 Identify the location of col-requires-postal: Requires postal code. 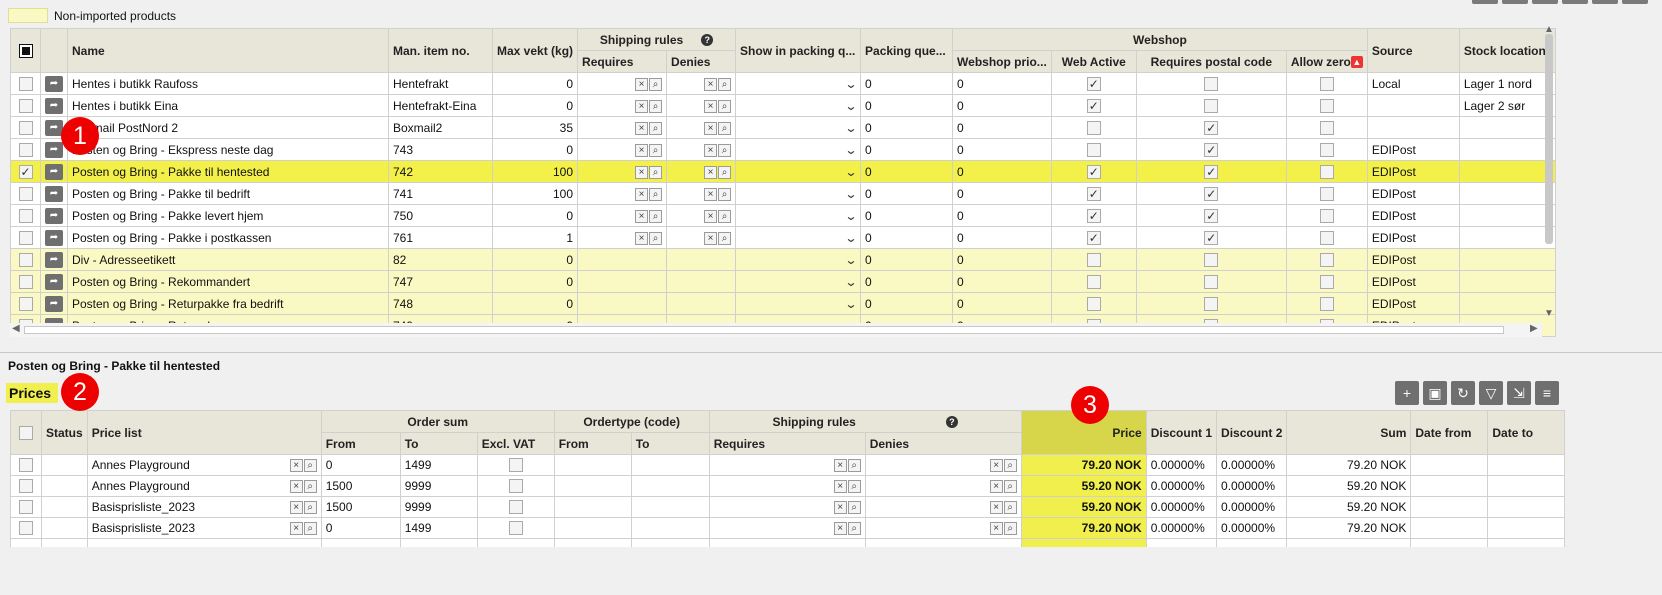
(1211, 61).